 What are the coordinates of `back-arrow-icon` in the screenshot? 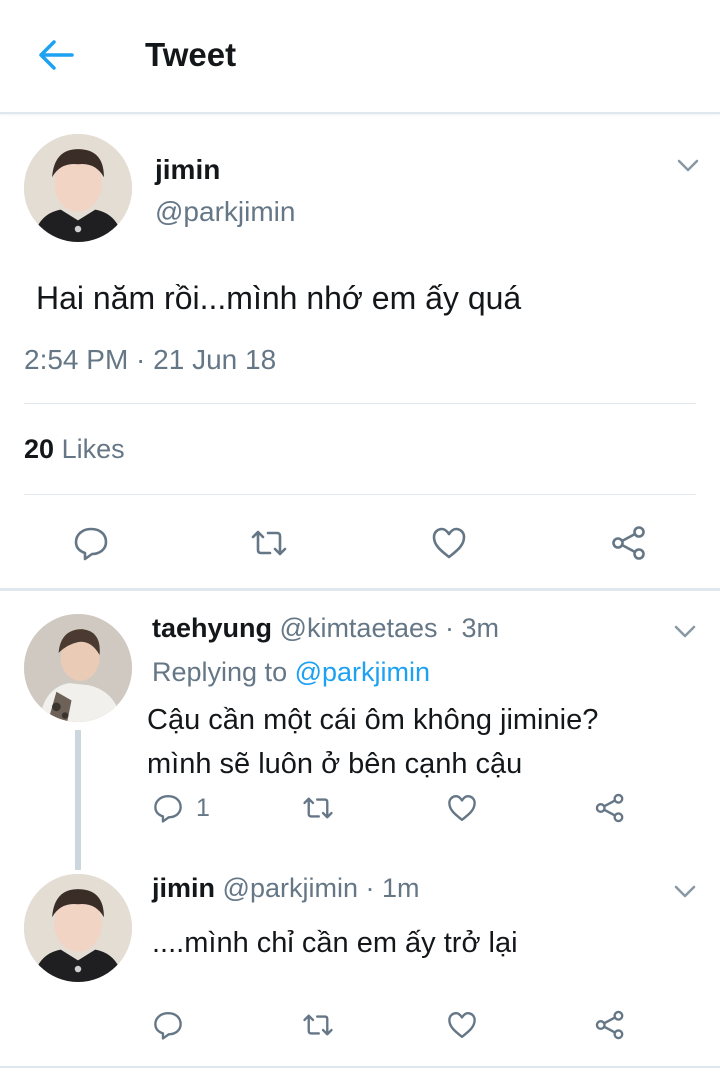 It's located at (56, 55).